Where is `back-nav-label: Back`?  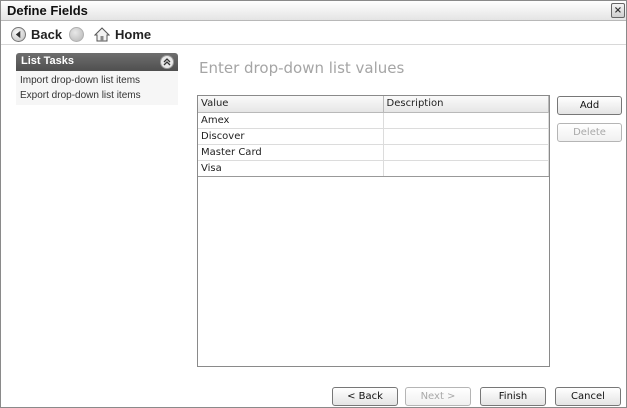 back-nav-label: Back is located at coordinates (47, 34).